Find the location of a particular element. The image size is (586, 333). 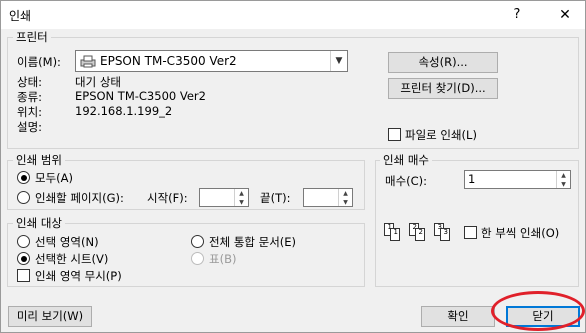

end-page-input: ▲ ▼ is located at coordinates (328, 197).